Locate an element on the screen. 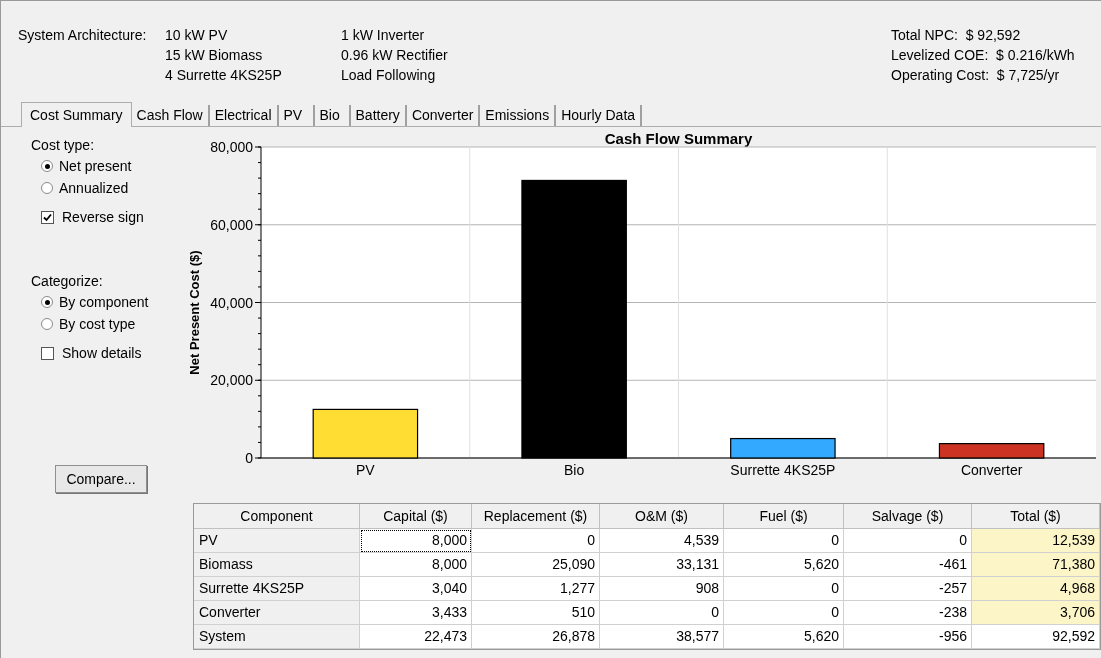 The height and width of the screenshot is (658, 1101). table-cell: 3,706 is located at coordinates (1036, 613).